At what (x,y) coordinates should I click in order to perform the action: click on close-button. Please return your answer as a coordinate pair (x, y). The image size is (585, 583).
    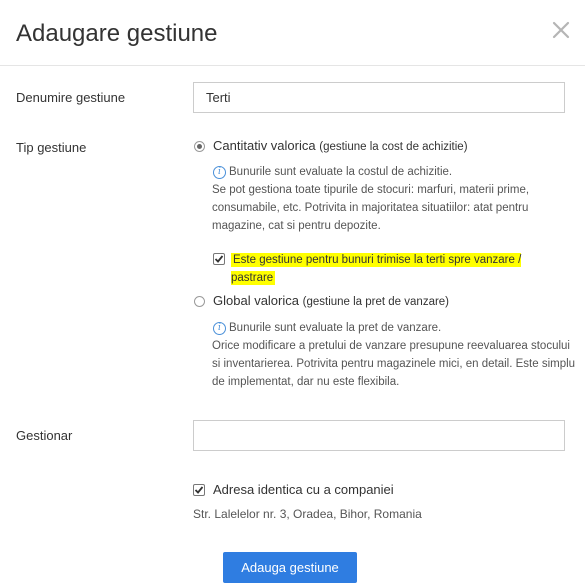
    Looking at the image, I should click on (561, 30).